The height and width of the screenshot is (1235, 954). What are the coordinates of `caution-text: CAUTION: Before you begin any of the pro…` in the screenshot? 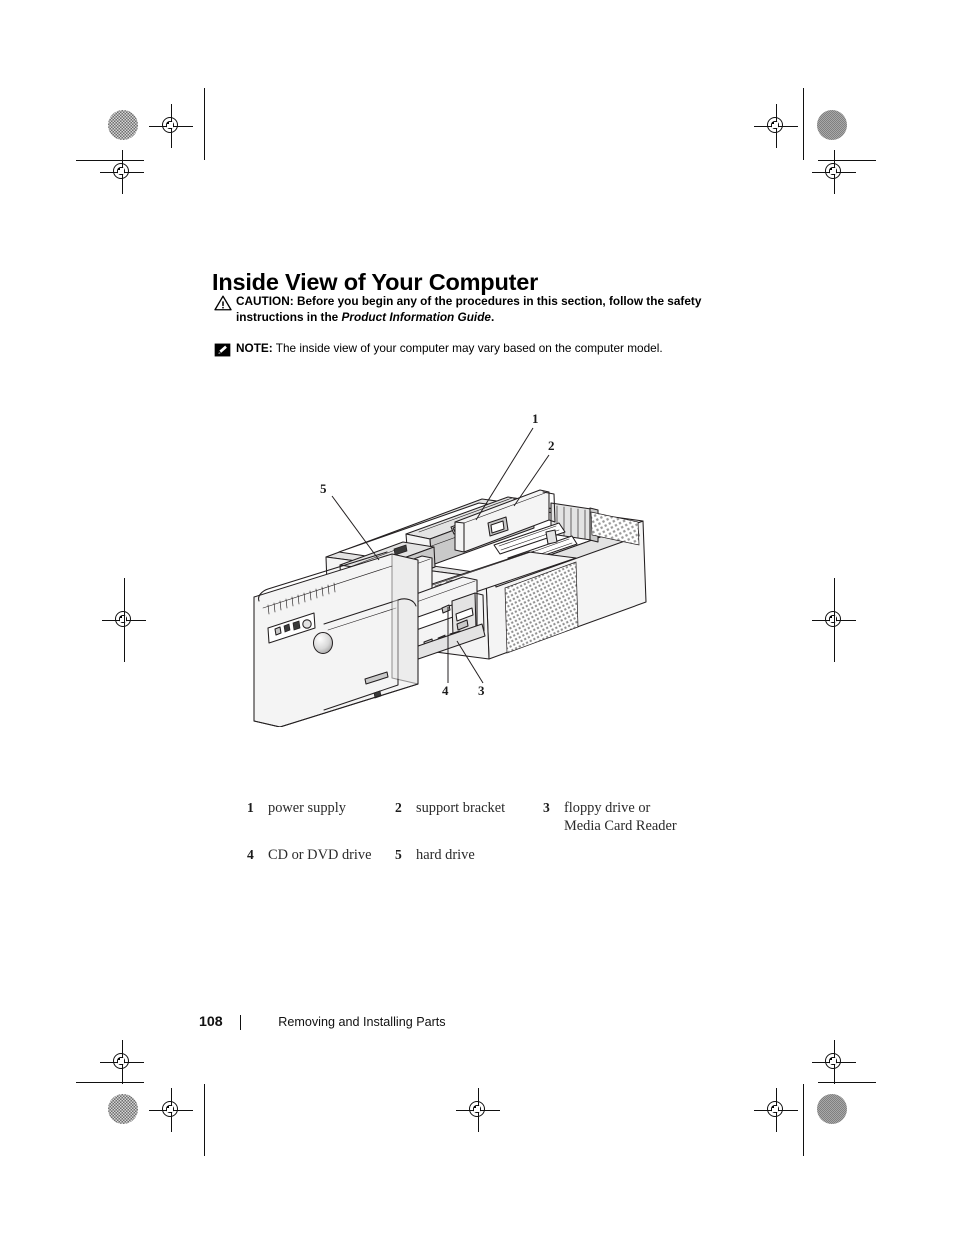 It's located at (495, 309).